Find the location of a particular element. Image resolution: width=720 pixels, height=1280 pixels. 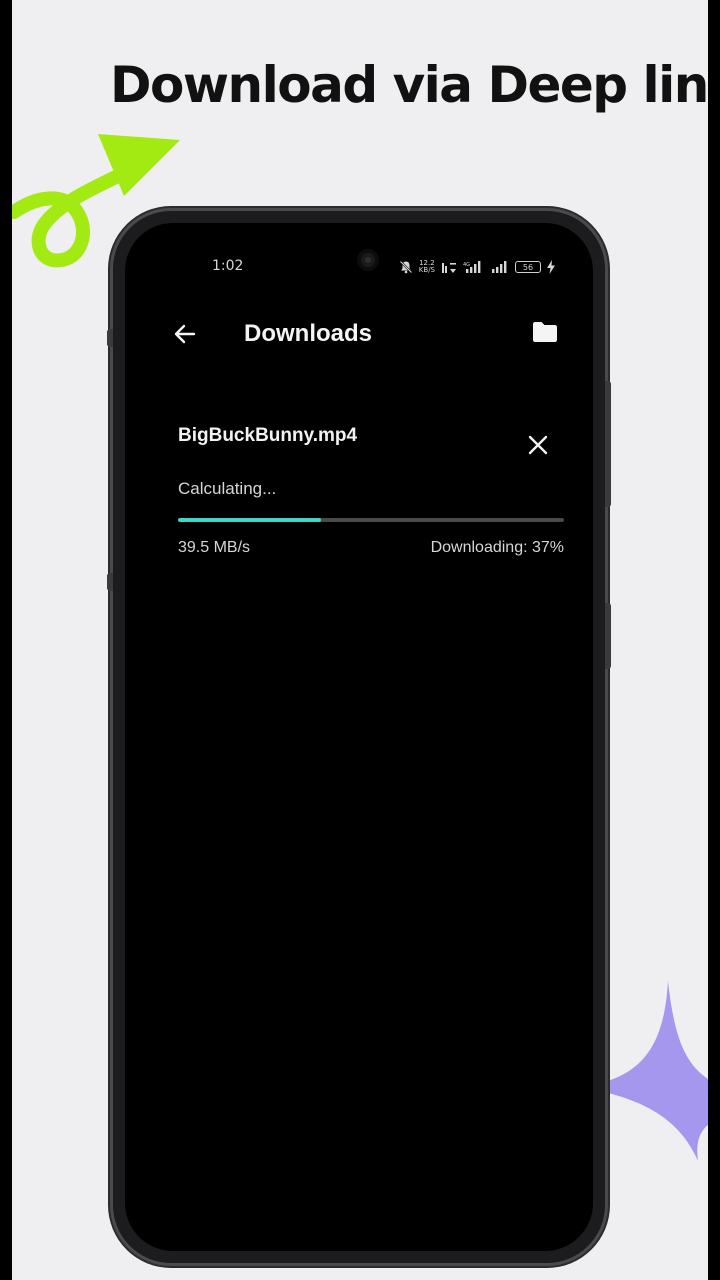

wifi-calling-icon is located at coordinates (449, 267).